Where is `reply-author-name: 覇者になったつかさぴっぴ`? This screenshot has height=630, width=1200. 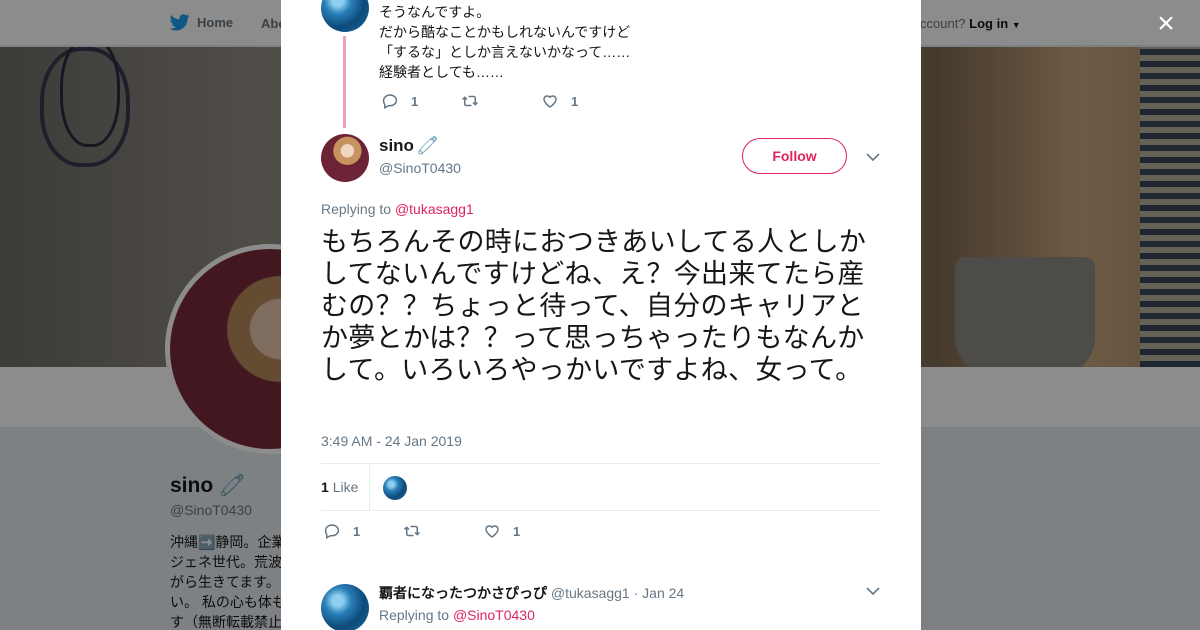 reply-author-name: 覇者になったつかさぴっぴ is located at coordinates (463, 593).